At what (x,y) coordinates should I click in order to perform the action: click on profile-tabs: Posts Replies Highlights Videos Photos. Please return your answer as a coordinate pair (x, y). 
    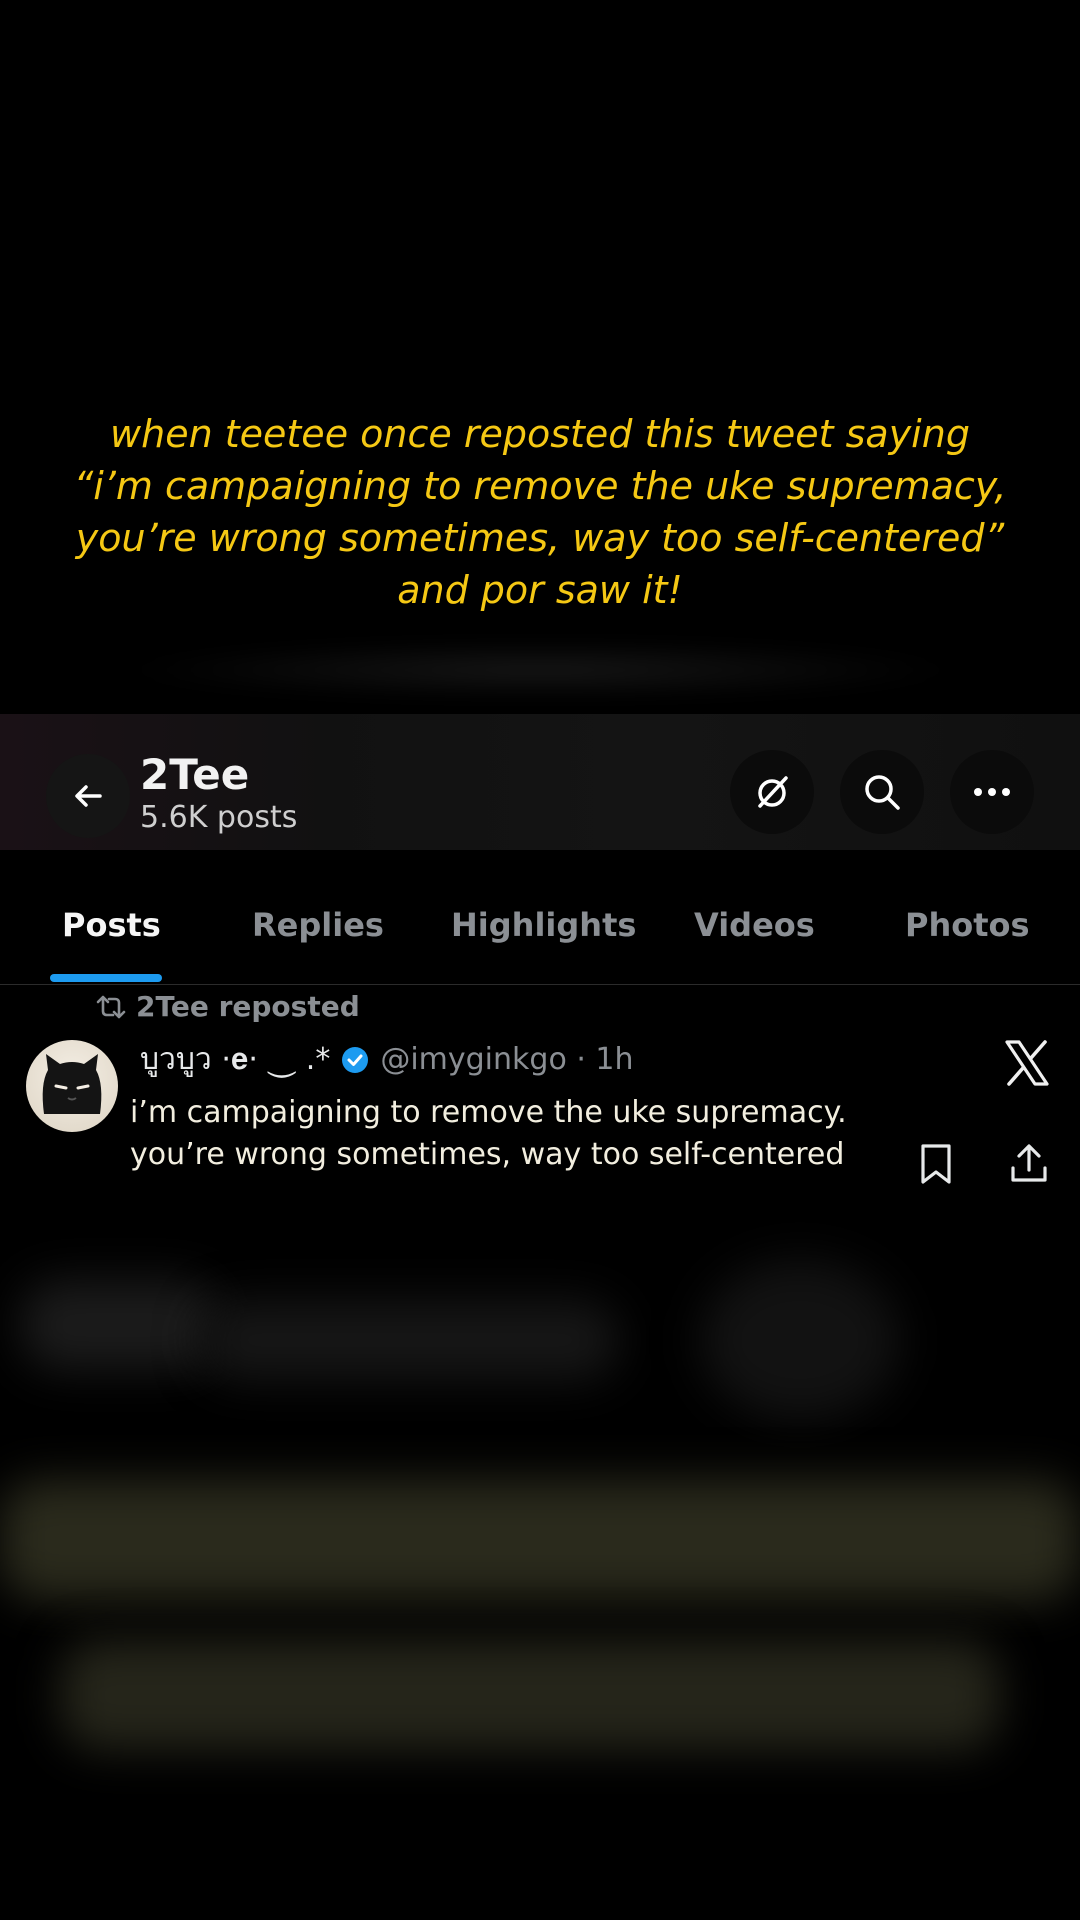
    Looking at the image, I should click on (540, 917).